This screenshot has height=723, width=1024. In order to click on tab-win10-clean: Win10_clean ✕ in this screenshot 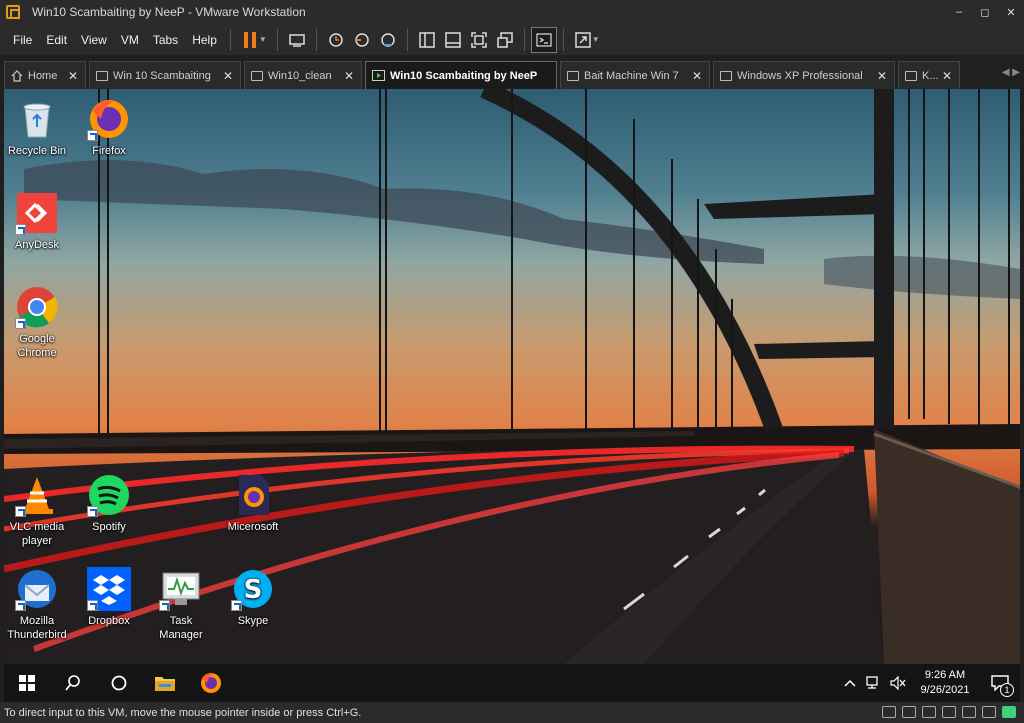, I will do `click(303, 75)`.